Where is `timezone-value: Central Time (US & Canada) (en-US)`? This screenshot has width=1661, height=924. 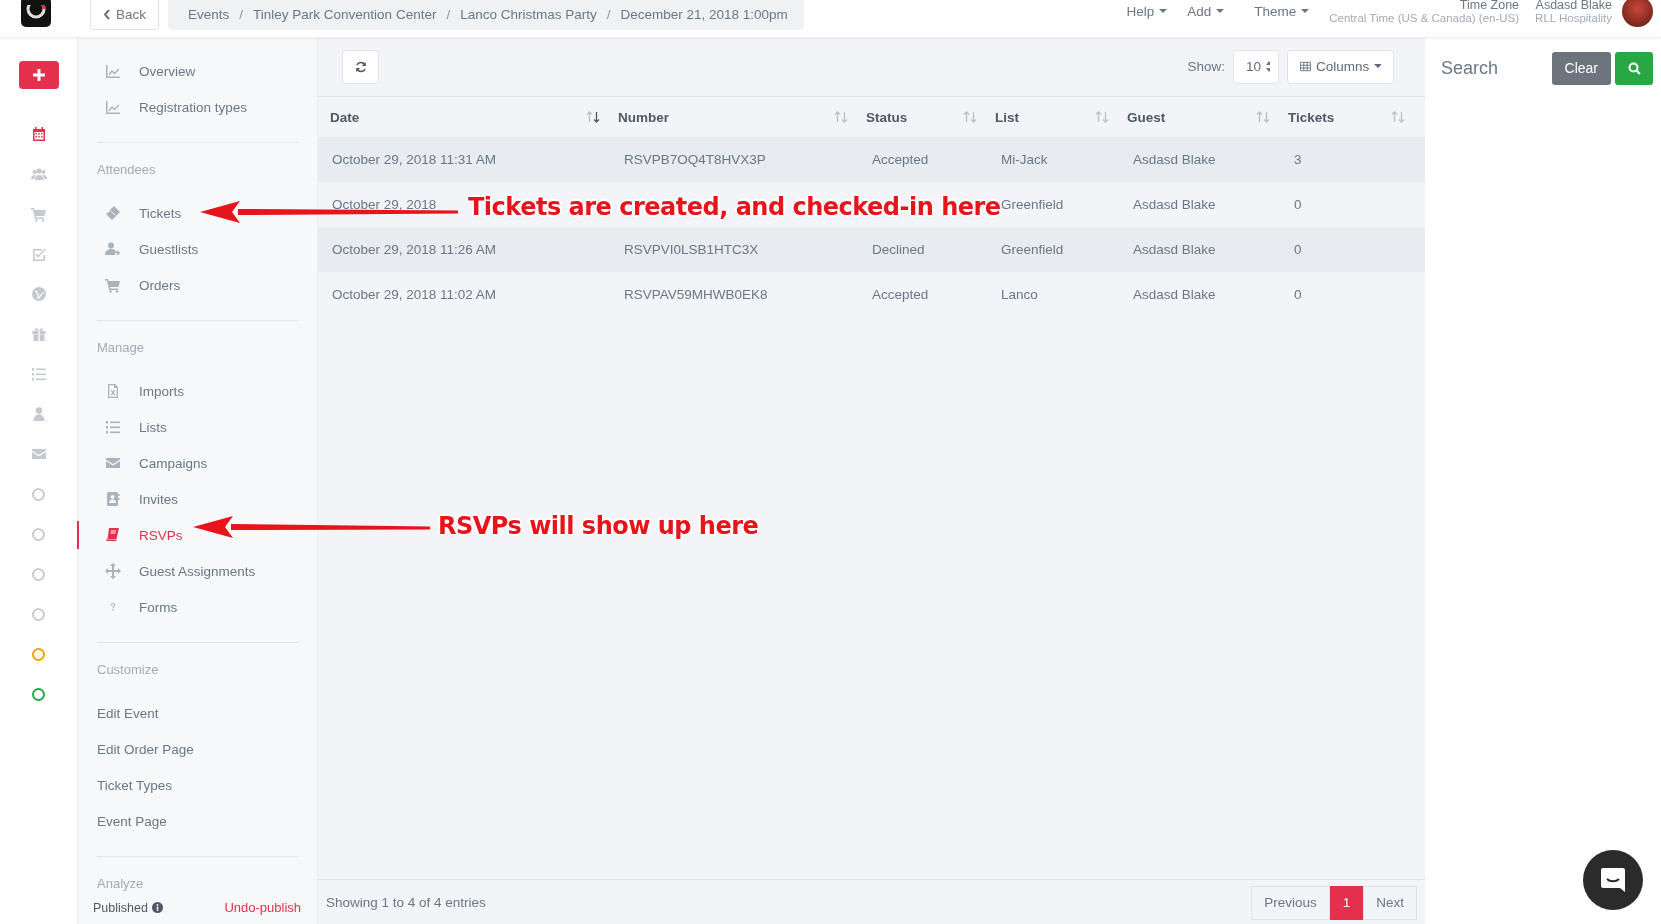 timezone-value: Central Time (US & Canada) (en-US) is located at coordinates (1424, 19).